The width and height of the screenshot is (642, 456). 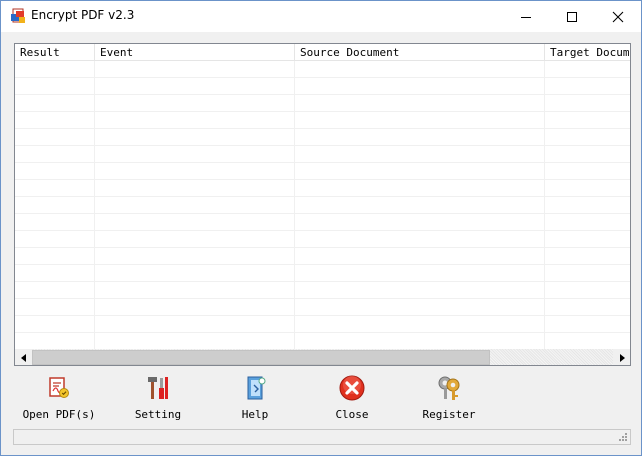 I want to click on close-red-x-icon, so click(x=352, y=388).